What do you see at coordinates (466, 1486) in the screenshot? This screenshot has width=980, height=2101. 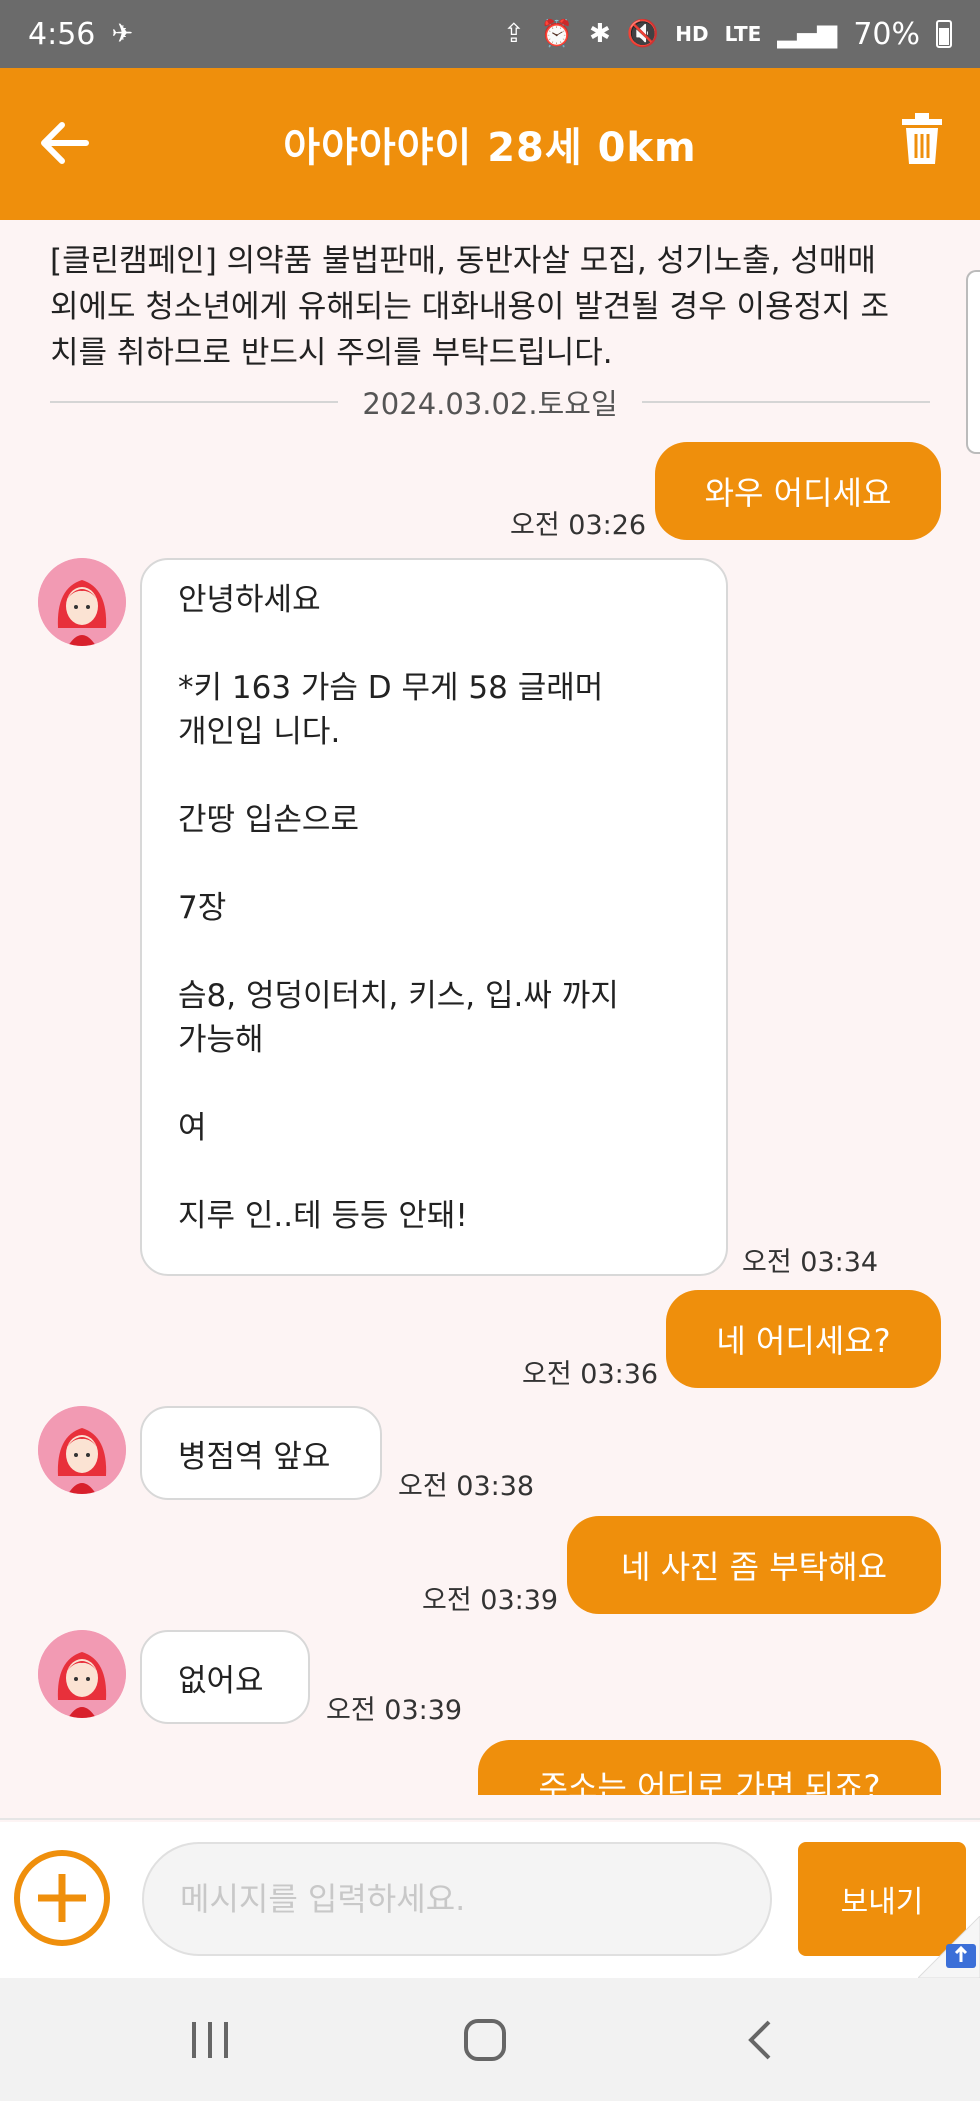 I see `message-time: 오전 03:38` at bounding box center [466, 1486].